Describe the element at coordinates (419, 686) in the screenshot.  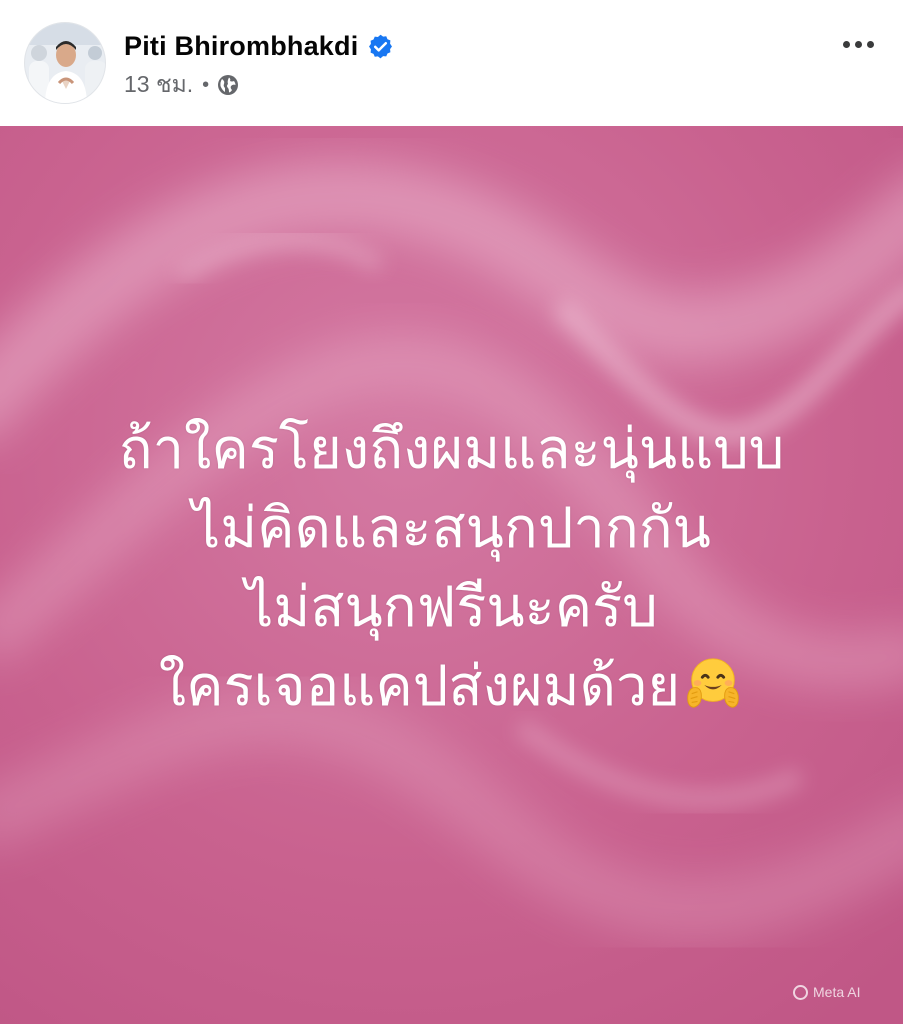
I see `post-text-line: ใครเจอแคปส่งผมด้วย` at that location.